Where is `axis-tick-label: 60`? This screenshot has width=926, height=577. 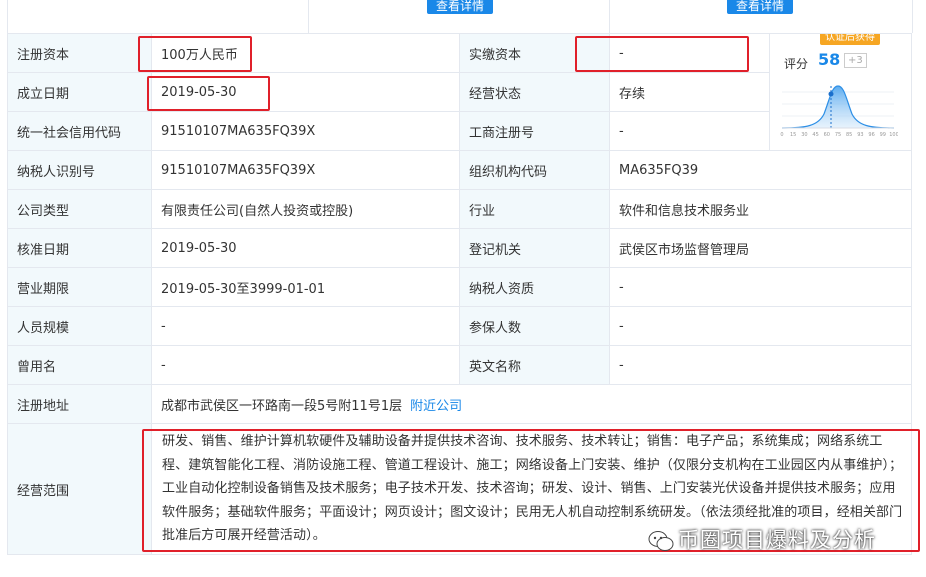
axis-tick-label: 60 is located at coordinates (827, 135).